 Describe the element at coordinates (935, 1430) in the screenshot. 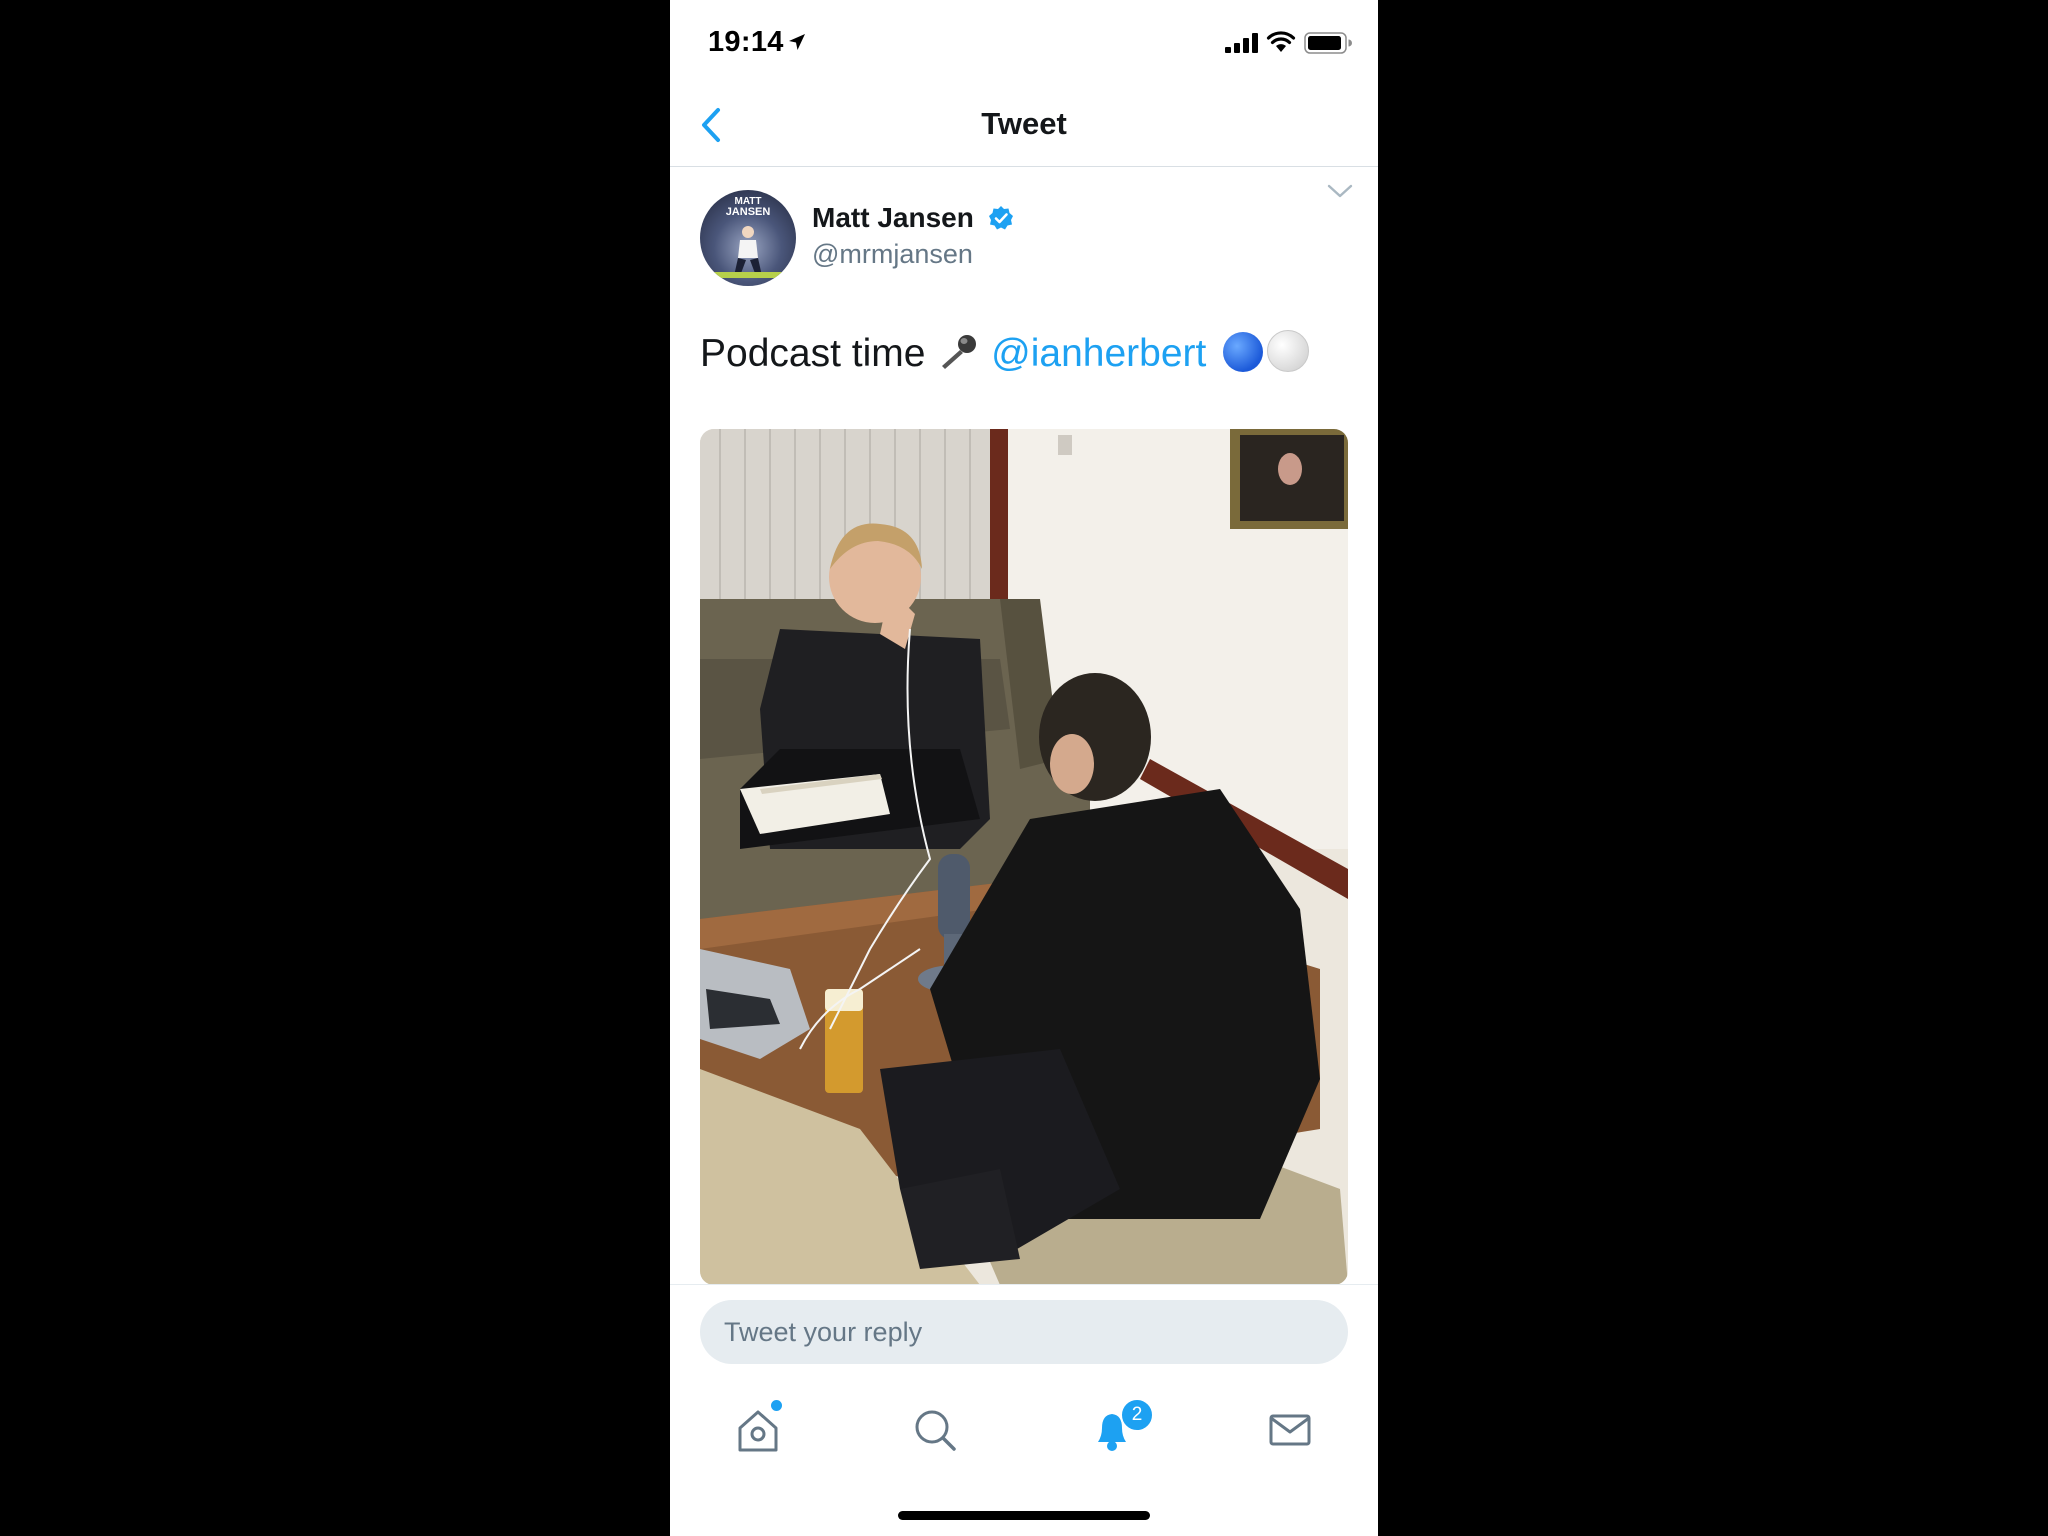

I see `search-icon` at that location.